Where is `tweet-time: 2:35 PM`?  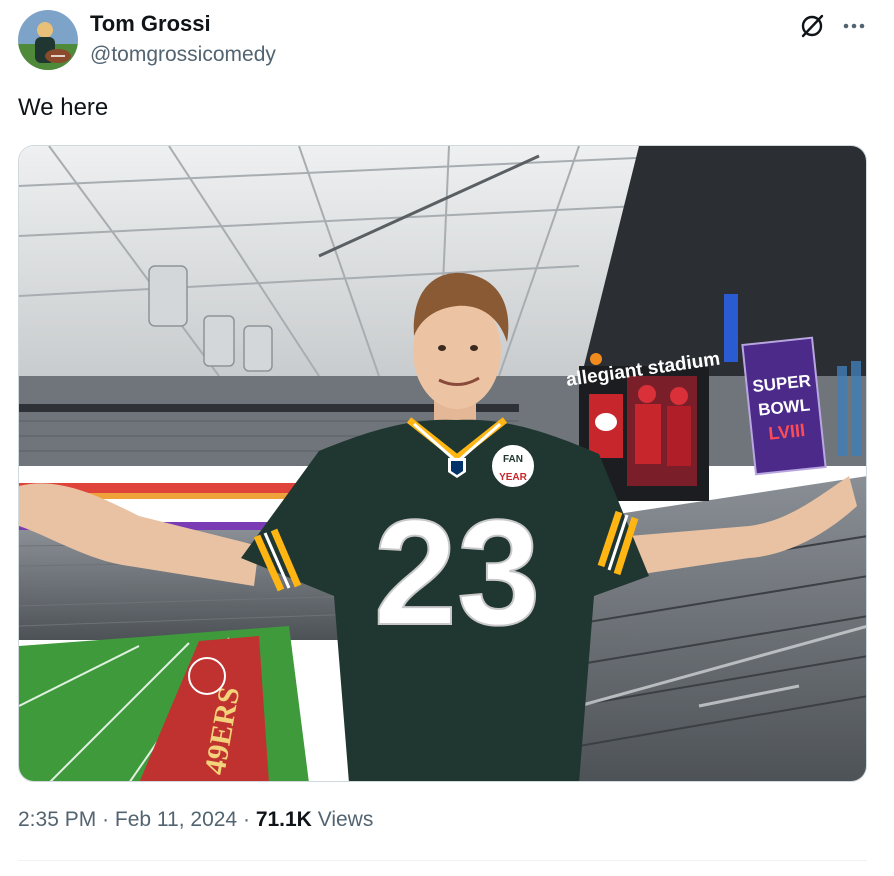
tweet-time: 2:35 PM is located at coordinates (57, 819).